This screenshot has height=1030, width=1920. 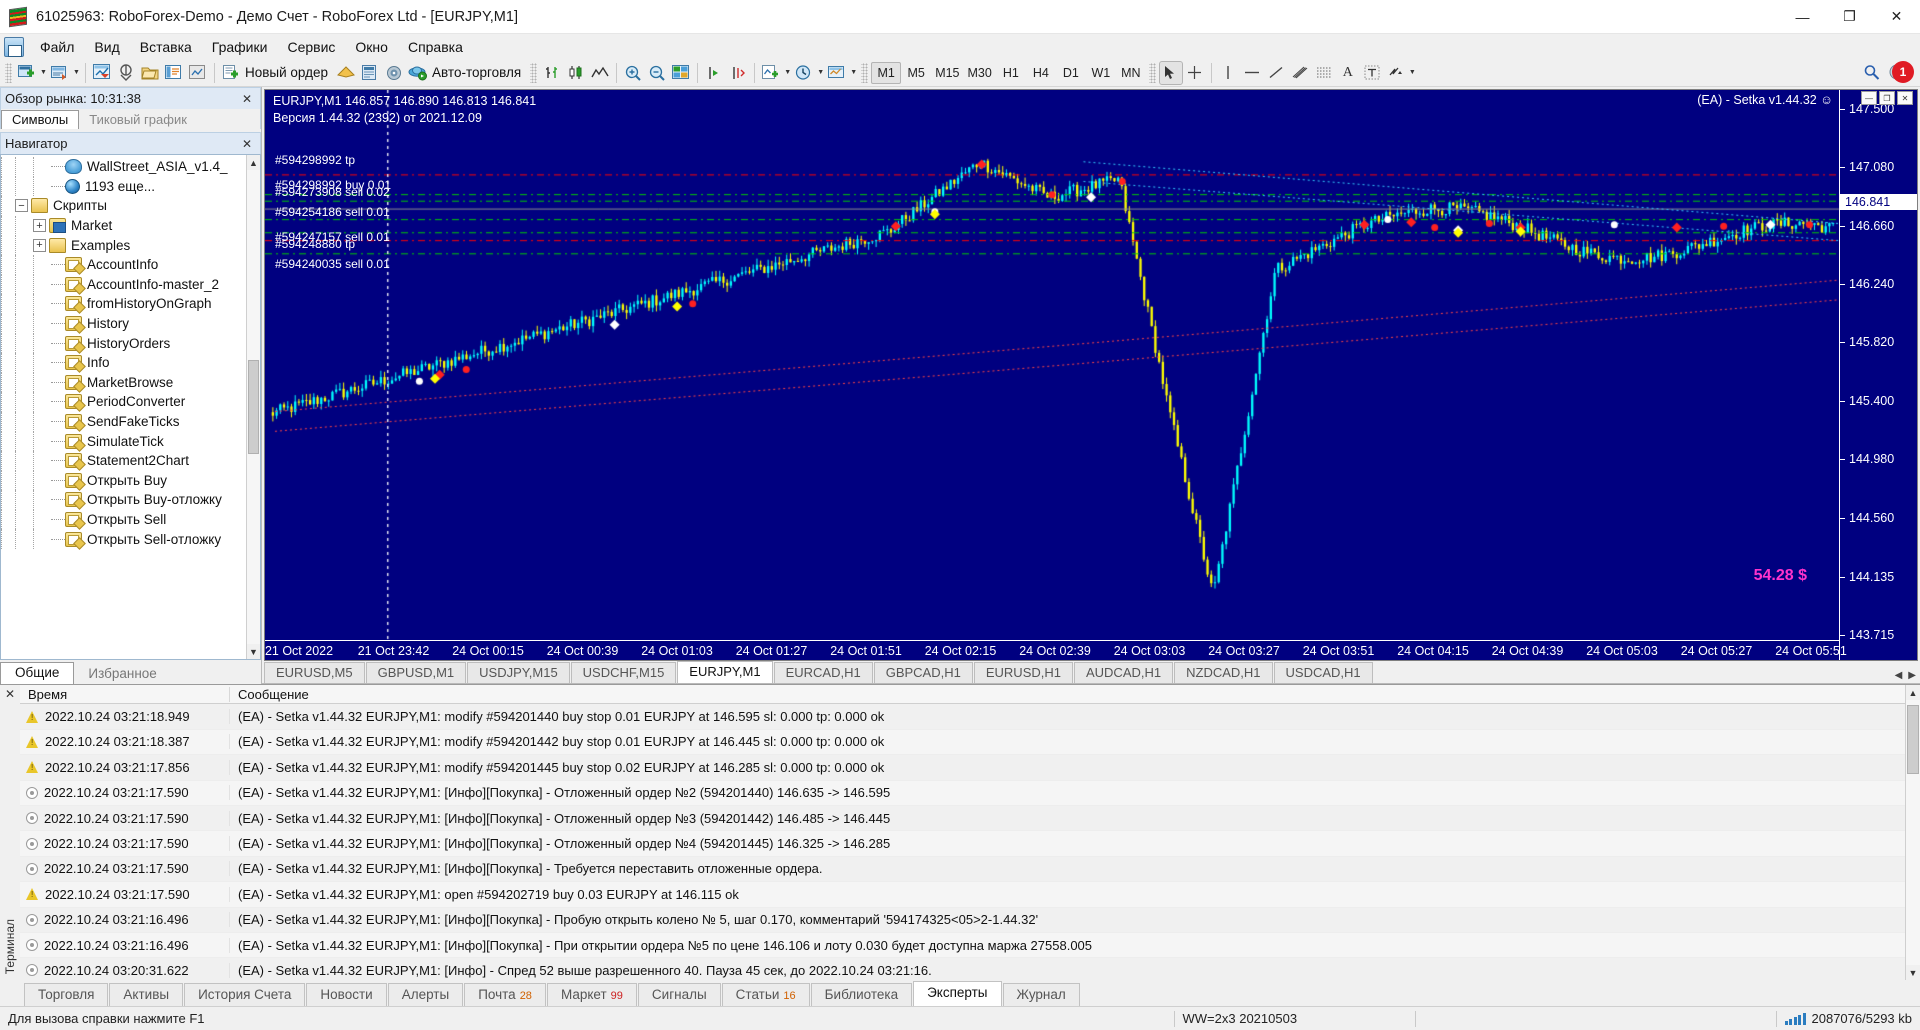 I want to click on navigator-scroll-thumb, so click(x=253, y=407).